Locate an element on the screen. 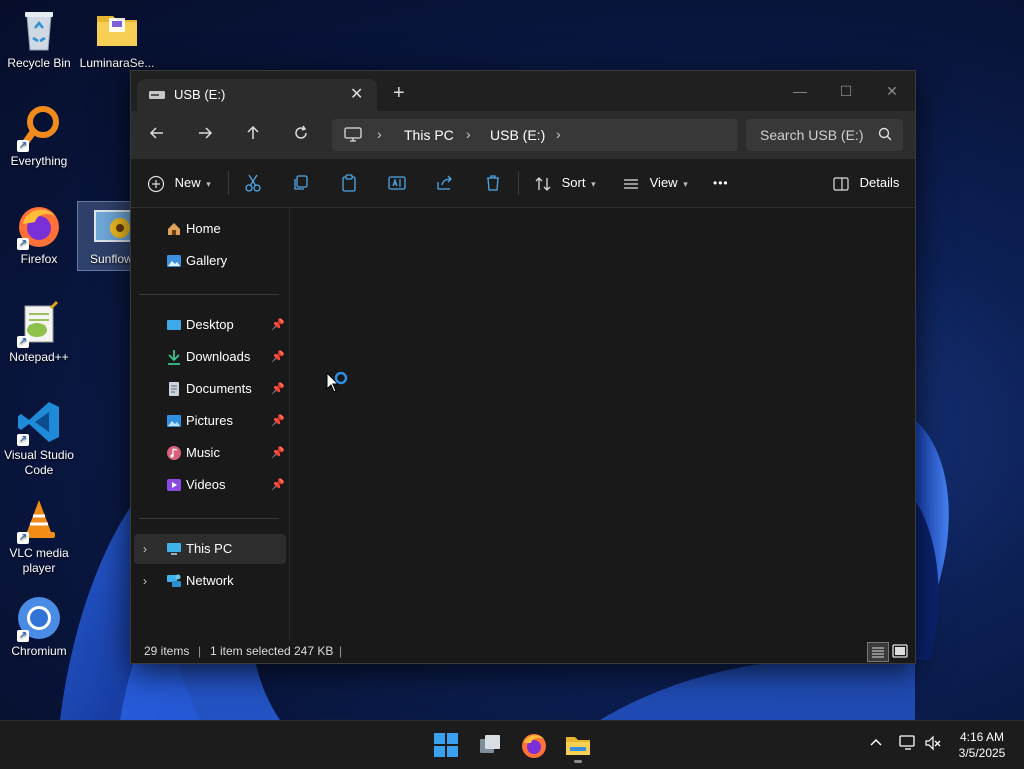  close-button: ✕ is located at coordinates (892, 91).